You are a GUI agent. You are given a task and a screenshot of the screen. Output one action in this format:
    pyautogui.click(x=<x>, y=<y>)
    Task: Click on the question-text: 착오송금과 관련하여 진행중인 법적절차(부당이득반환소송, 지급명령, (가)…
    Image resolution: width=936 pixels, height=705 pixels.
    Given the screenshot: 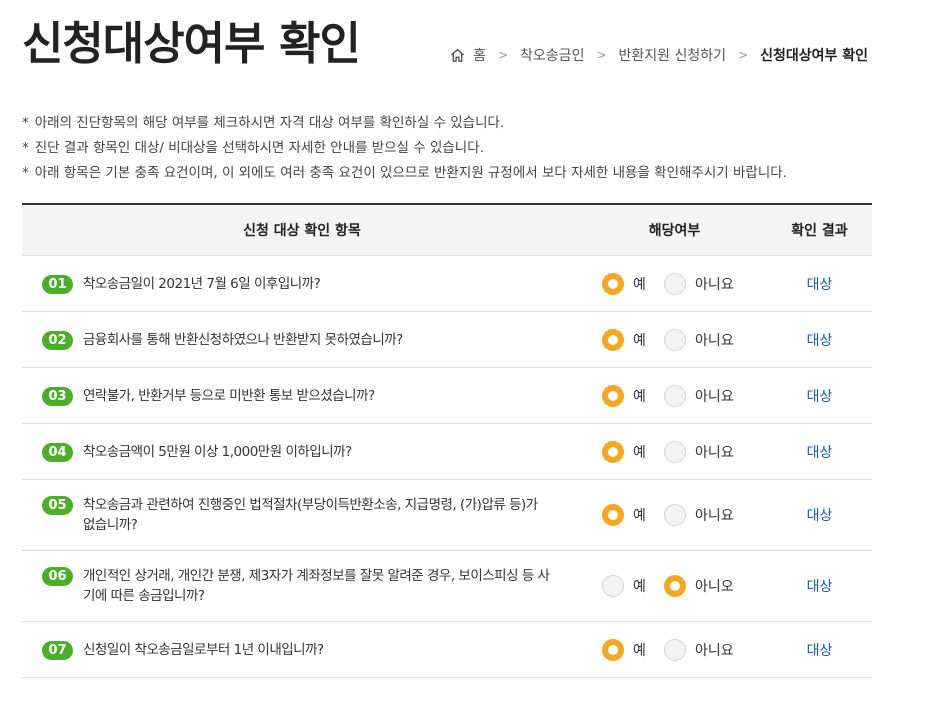 What is the action you would take?
    pyautogui.click(x=310, y=515)
    